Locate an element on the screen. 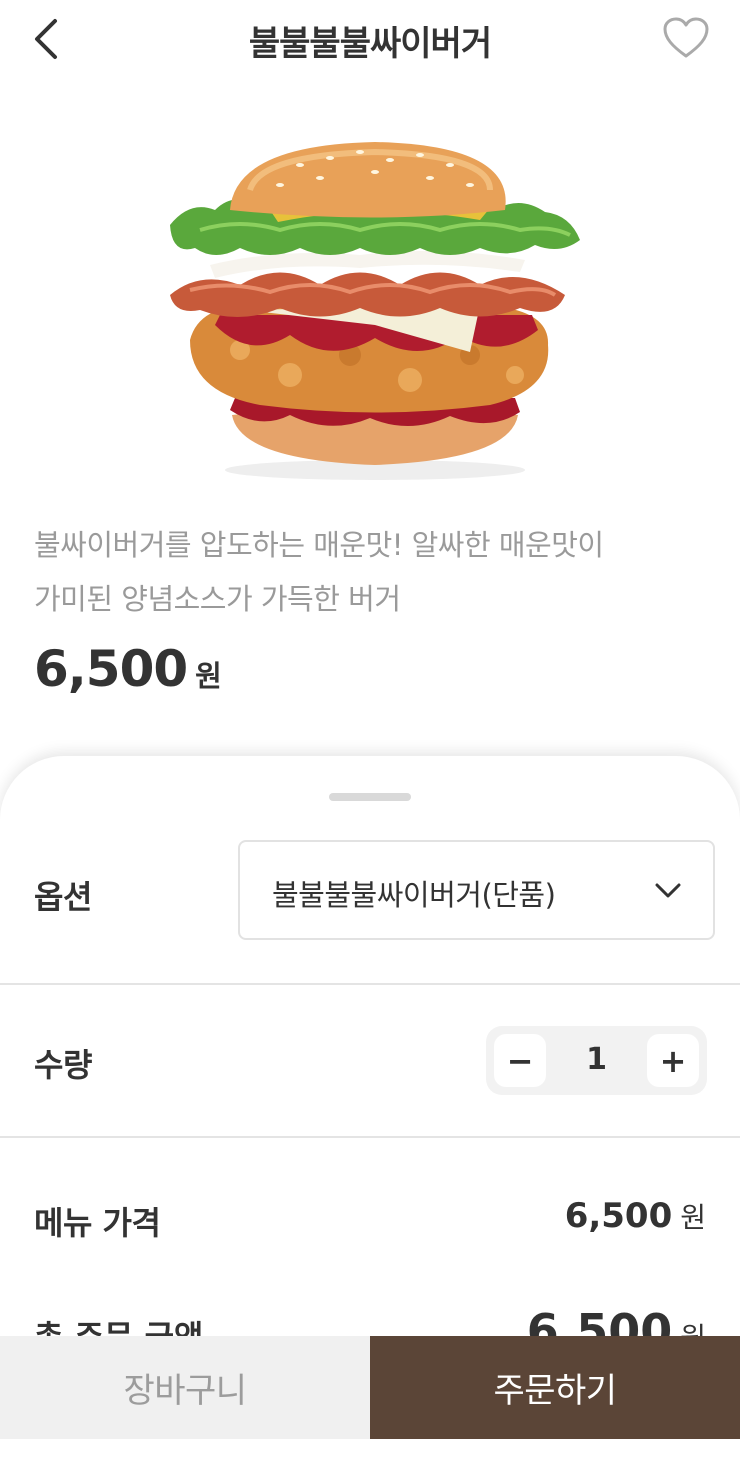  quantity-label: 수량 is located at coordinates (63, 1065).